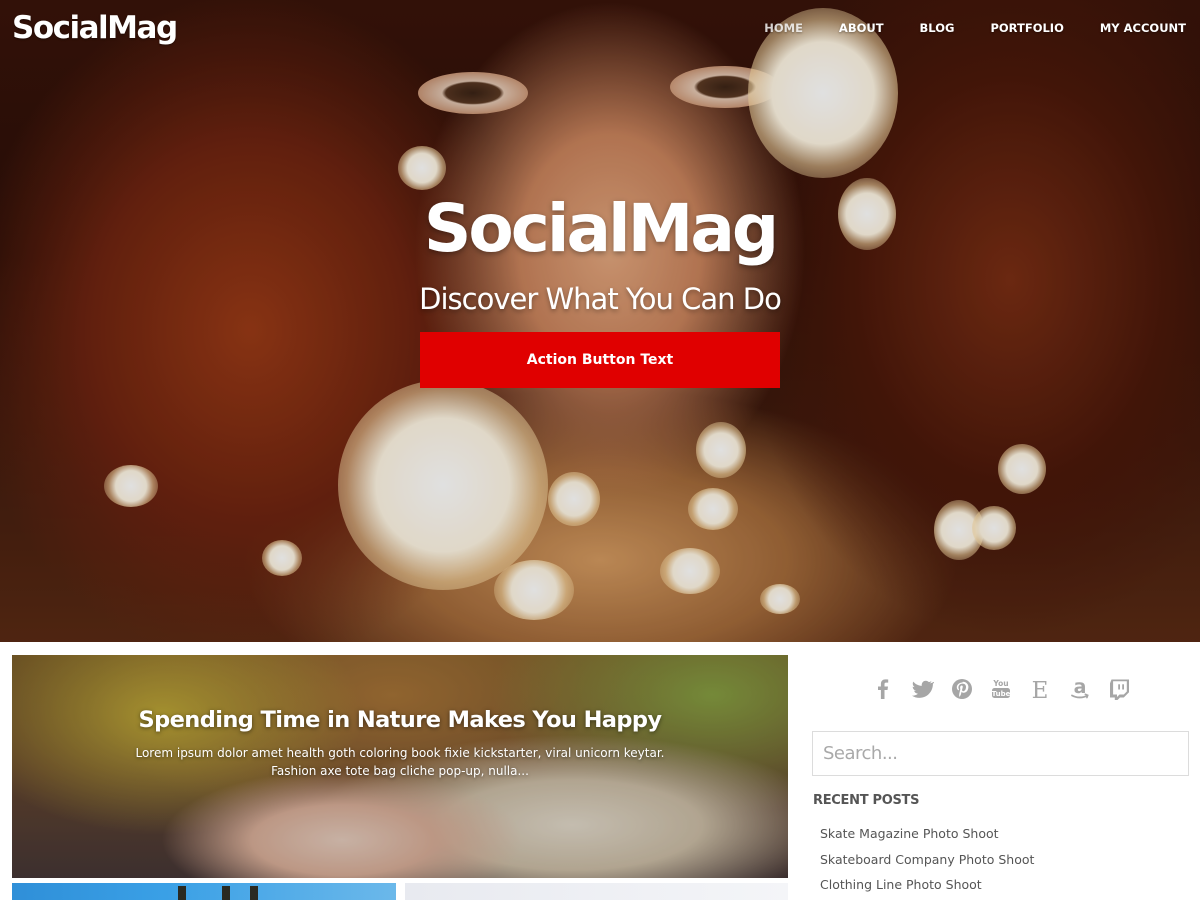 The height and width of the screenshot is (903, 1200). I want to click on svg-text: a, so click(1079, 687).